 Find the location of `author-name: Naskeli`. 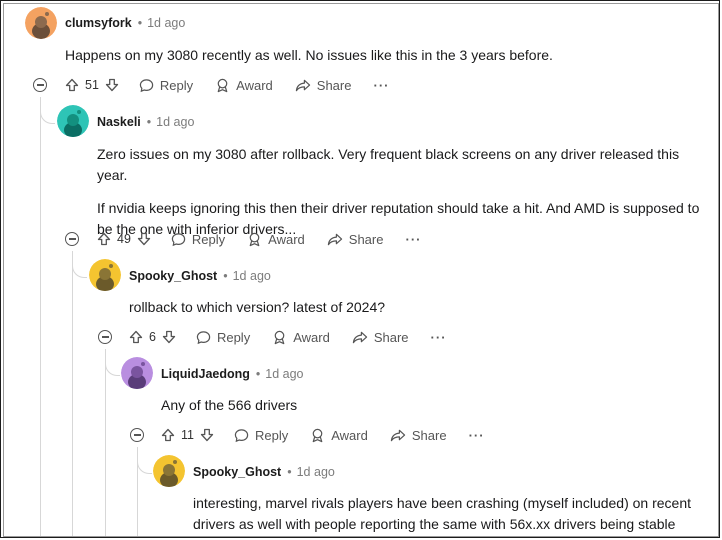

author-name: Naskeli is located at coordinates (119, 122).